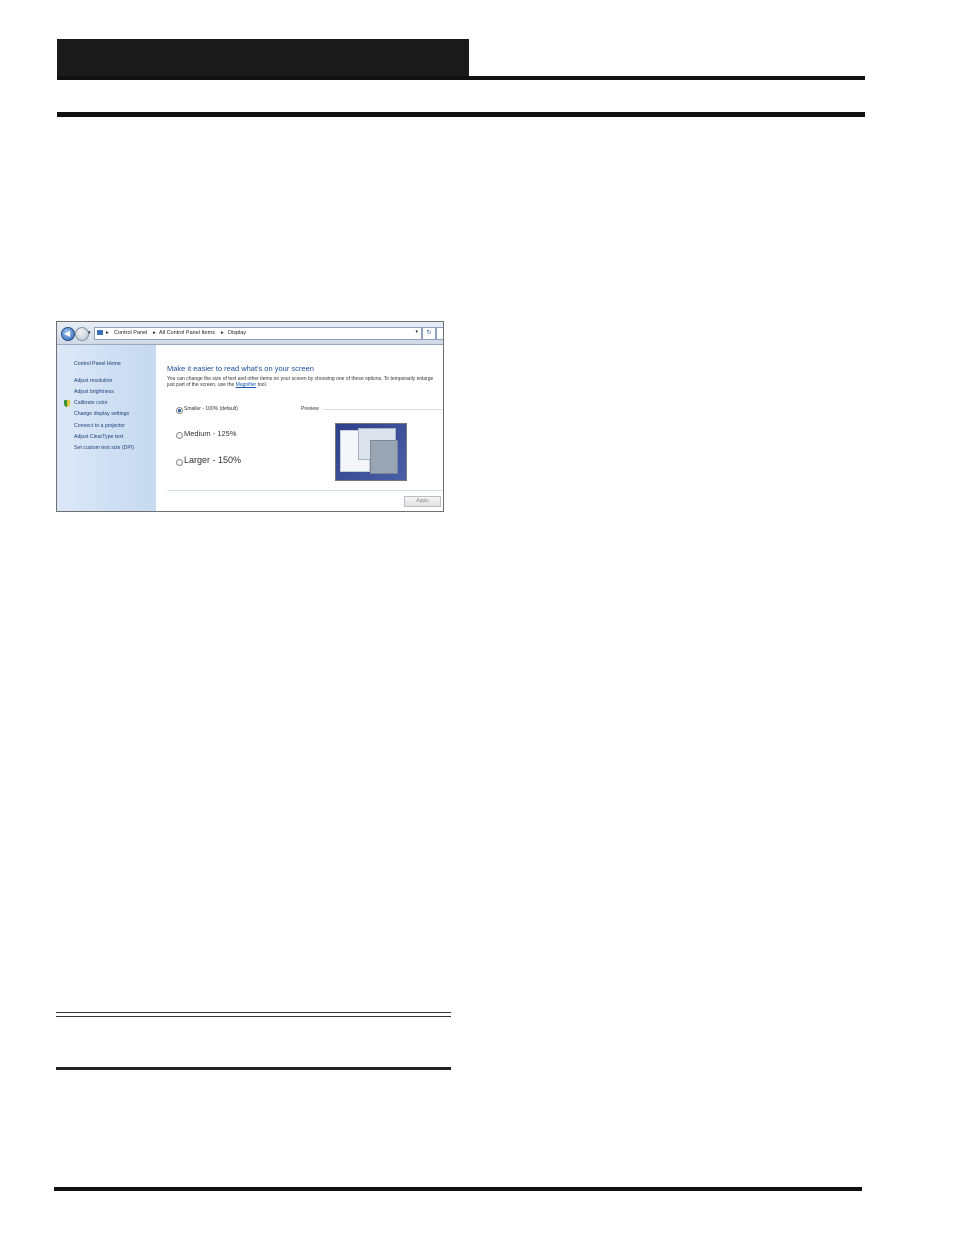 The height and width of the screenshot is (1235, 954). What do you see at coordinates (94, 392) in the screenshot?
I see `sidebar-item-adjust-brightness: Adjust brightness` at bounding box center [94, 392].